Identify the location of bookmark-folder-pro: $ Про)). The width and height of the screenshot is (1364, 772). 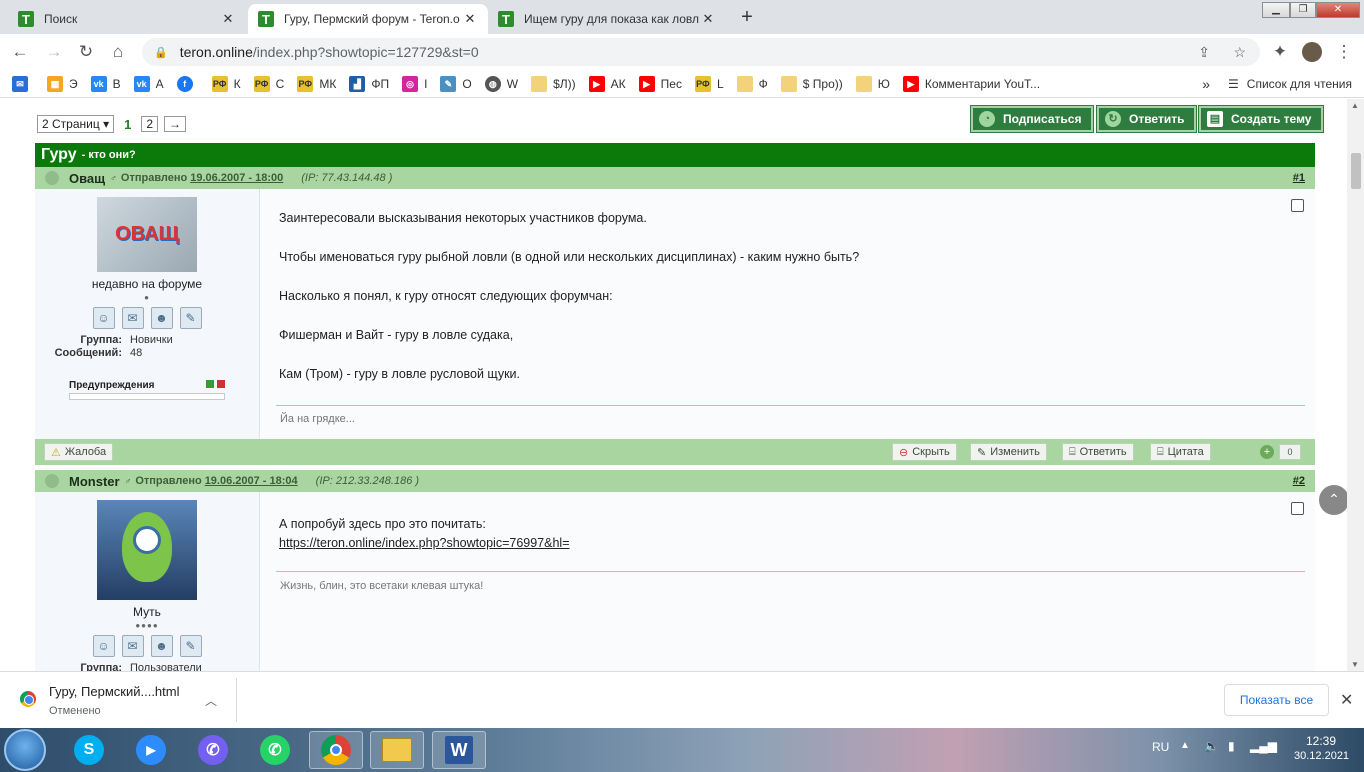
(811, 83).